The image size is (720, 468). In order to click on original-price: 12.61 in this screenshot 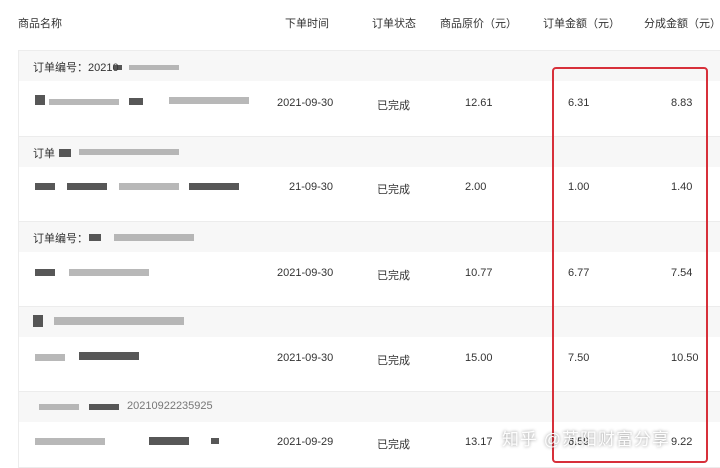, I will do `click(479, 103)`.